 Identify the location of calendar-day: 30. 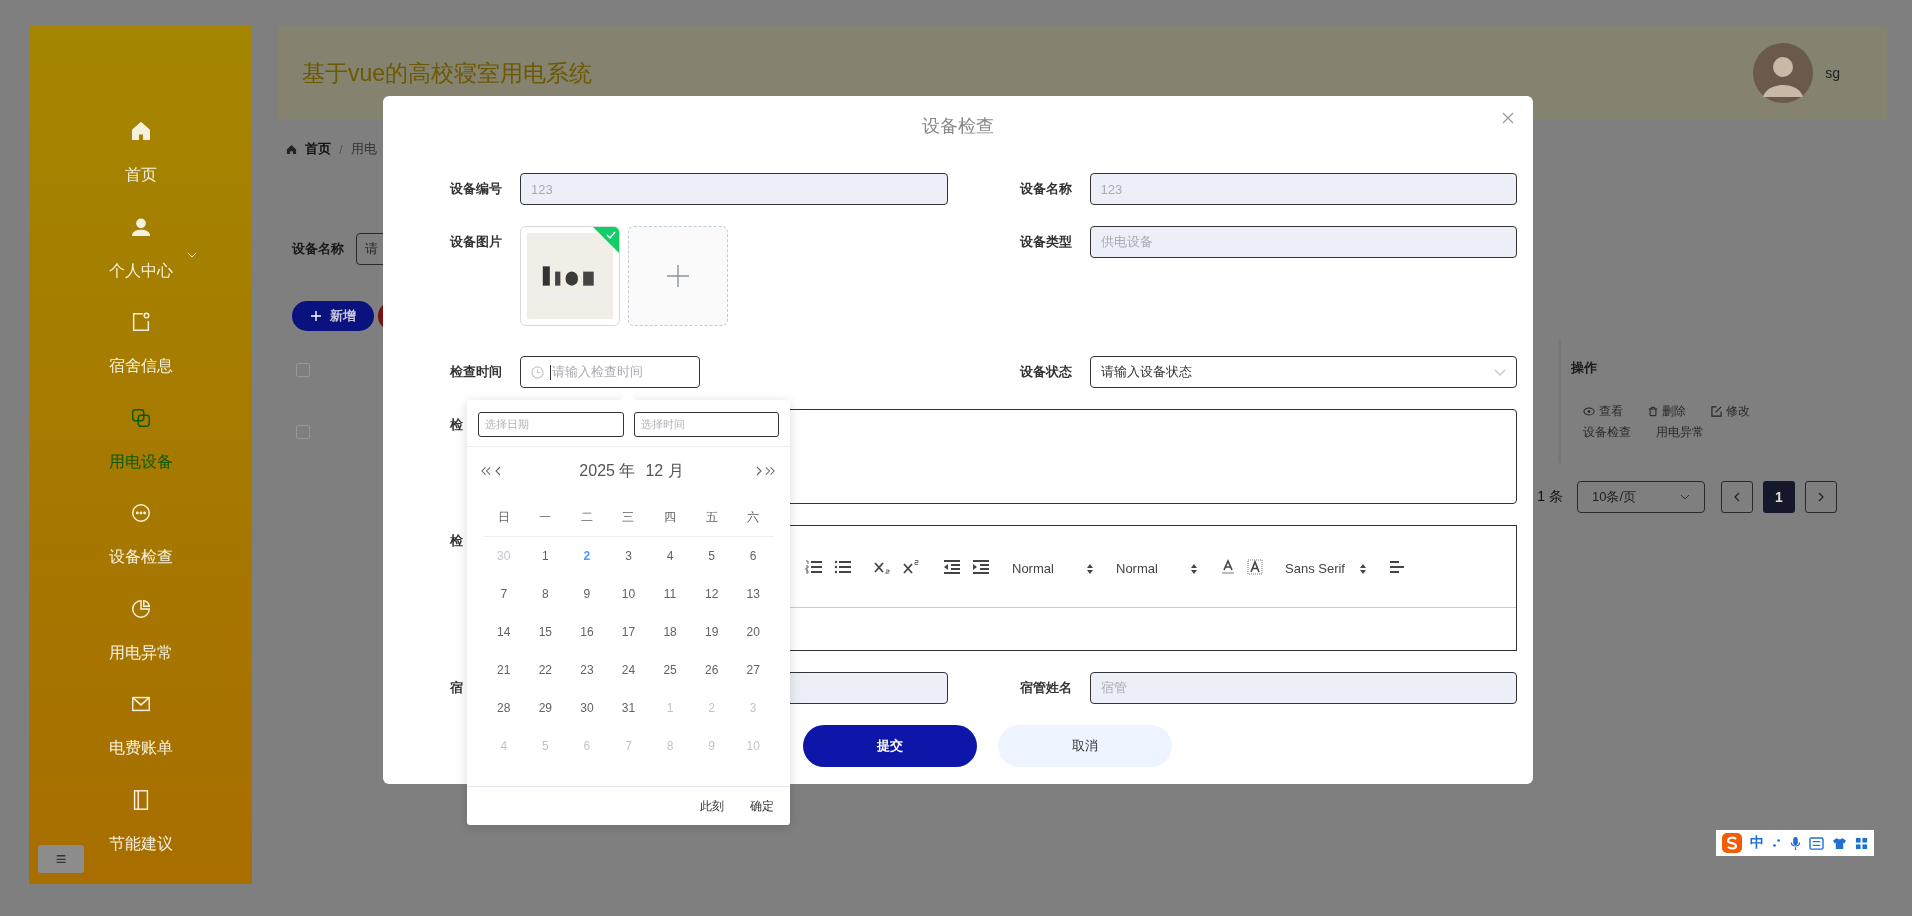
(587, 708).